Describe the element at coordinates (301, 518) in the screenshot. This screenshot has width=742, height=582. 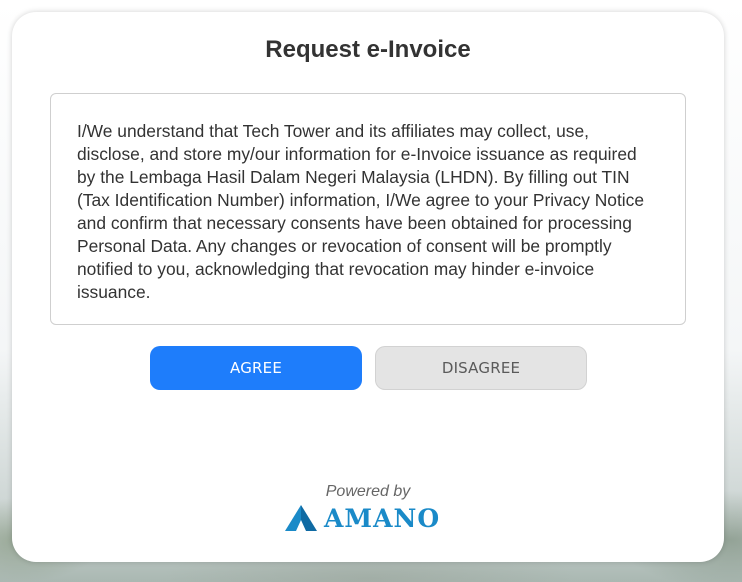
I see `amano-logo-icon` at that location.